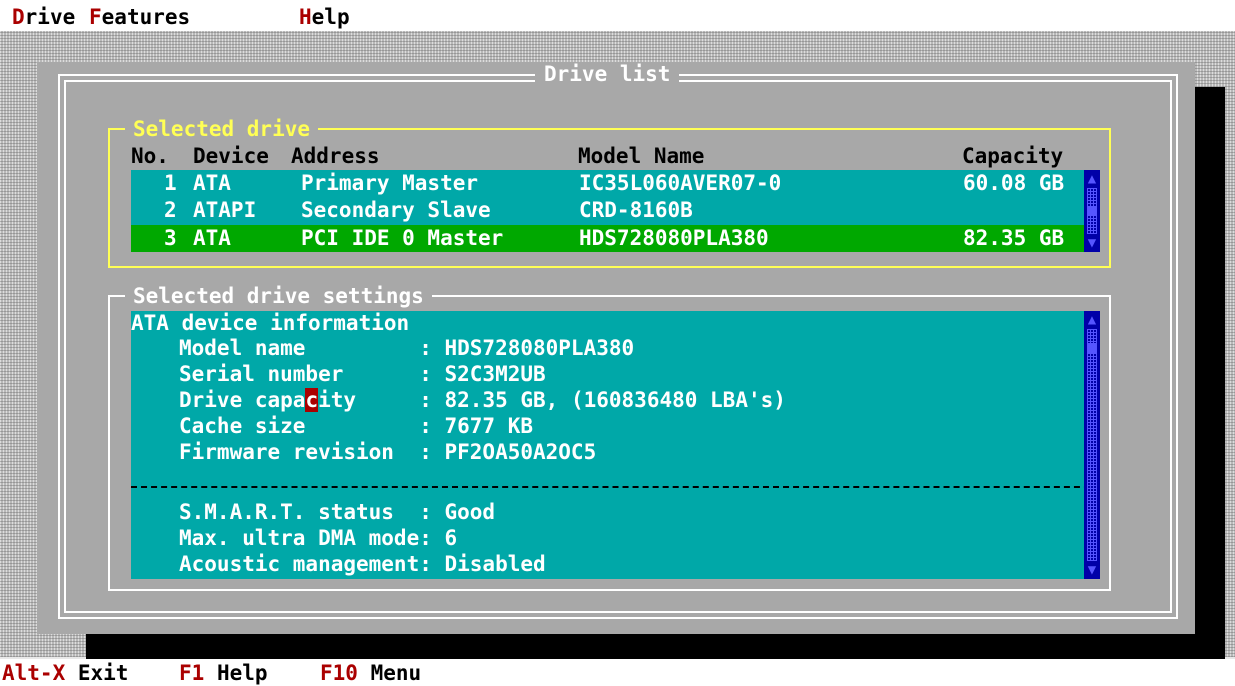 This screenshot has height=686, width=1235. I want to click on column-header-address: Address, so click(335, 156).